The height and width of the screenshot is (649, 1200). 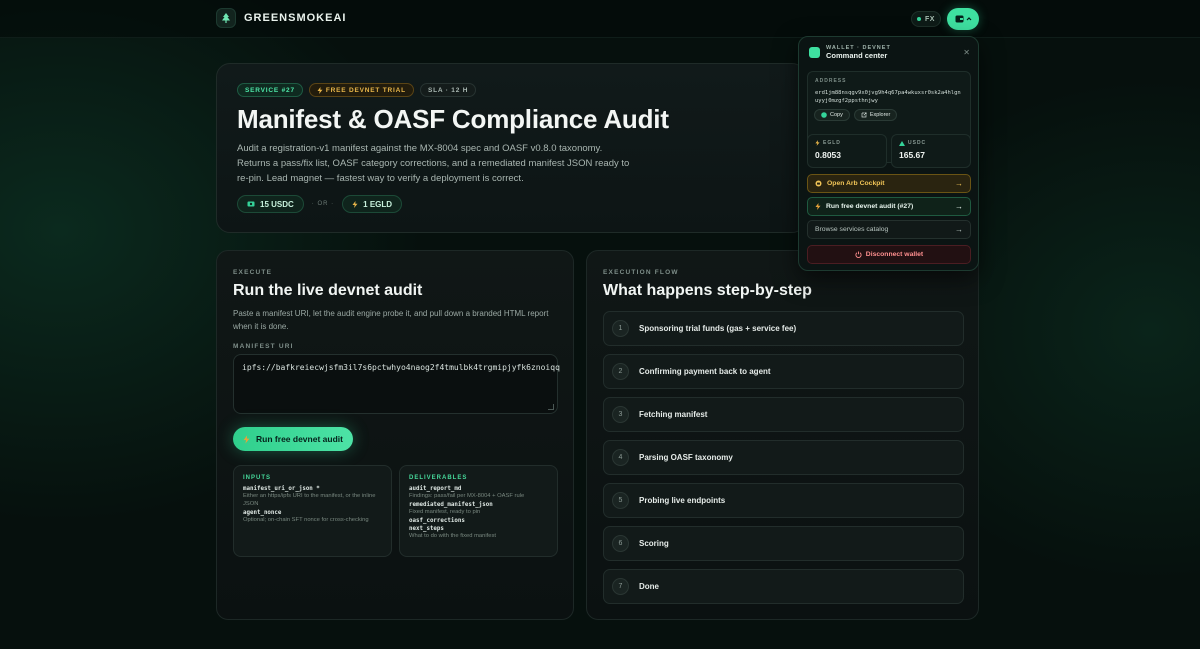 What do you see at coordinates (852, 229) in the screenshot?
I see `browse-label: Browse services catalog` at bounding box center [852, 229].